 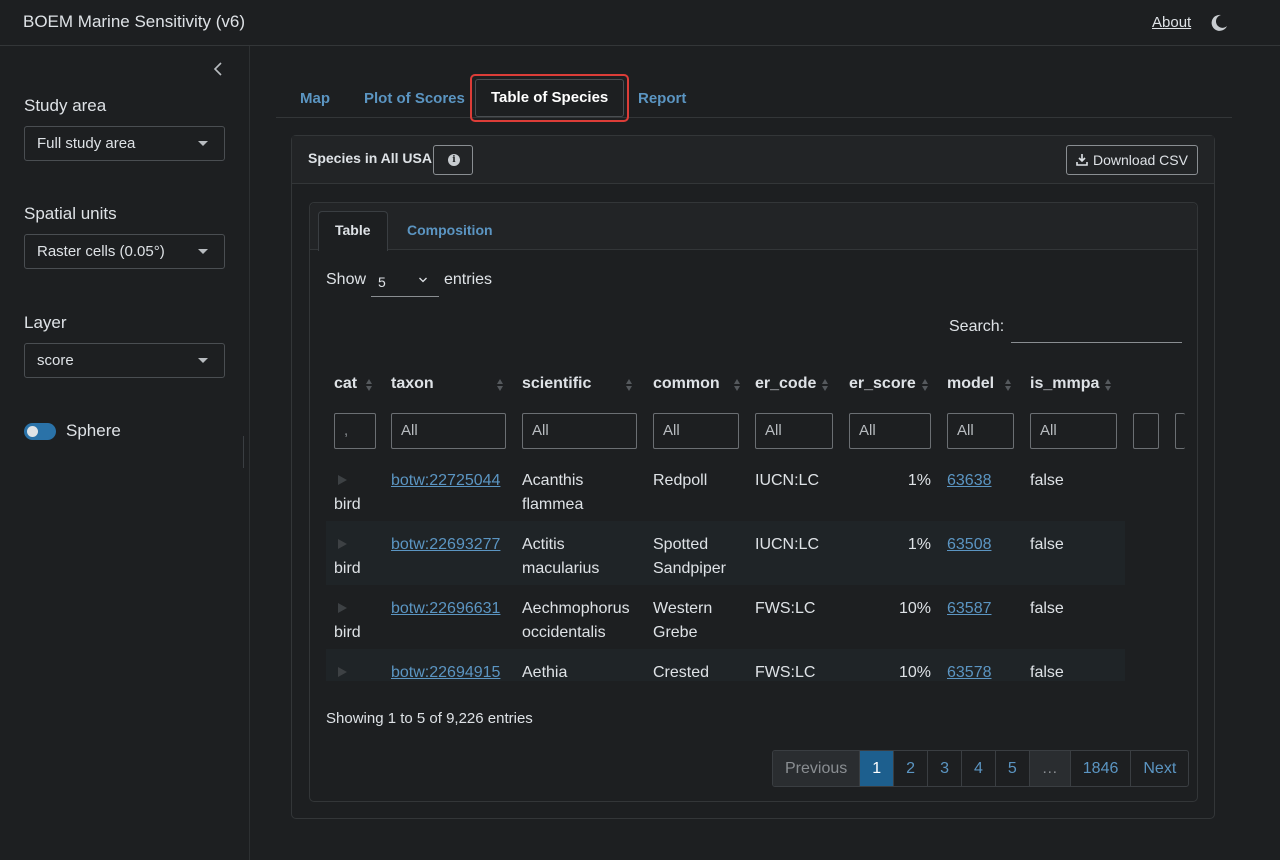 I want to click on column-header-er-code: er_code, so click(x=785, y=384).